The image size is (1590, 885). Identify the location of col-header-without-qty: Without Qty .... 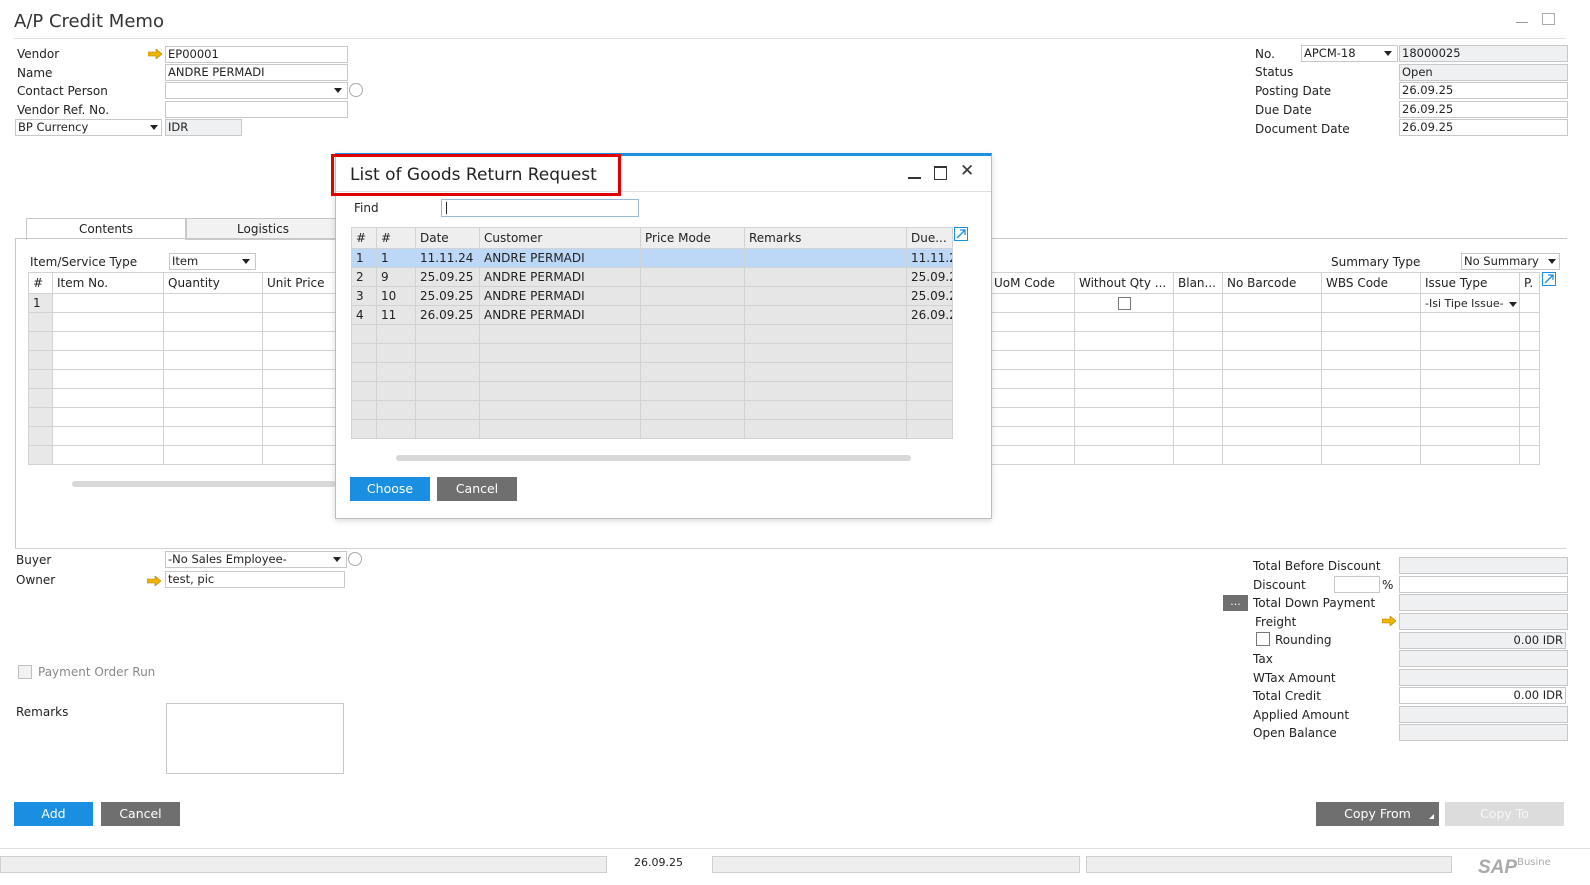
(1124, 283).